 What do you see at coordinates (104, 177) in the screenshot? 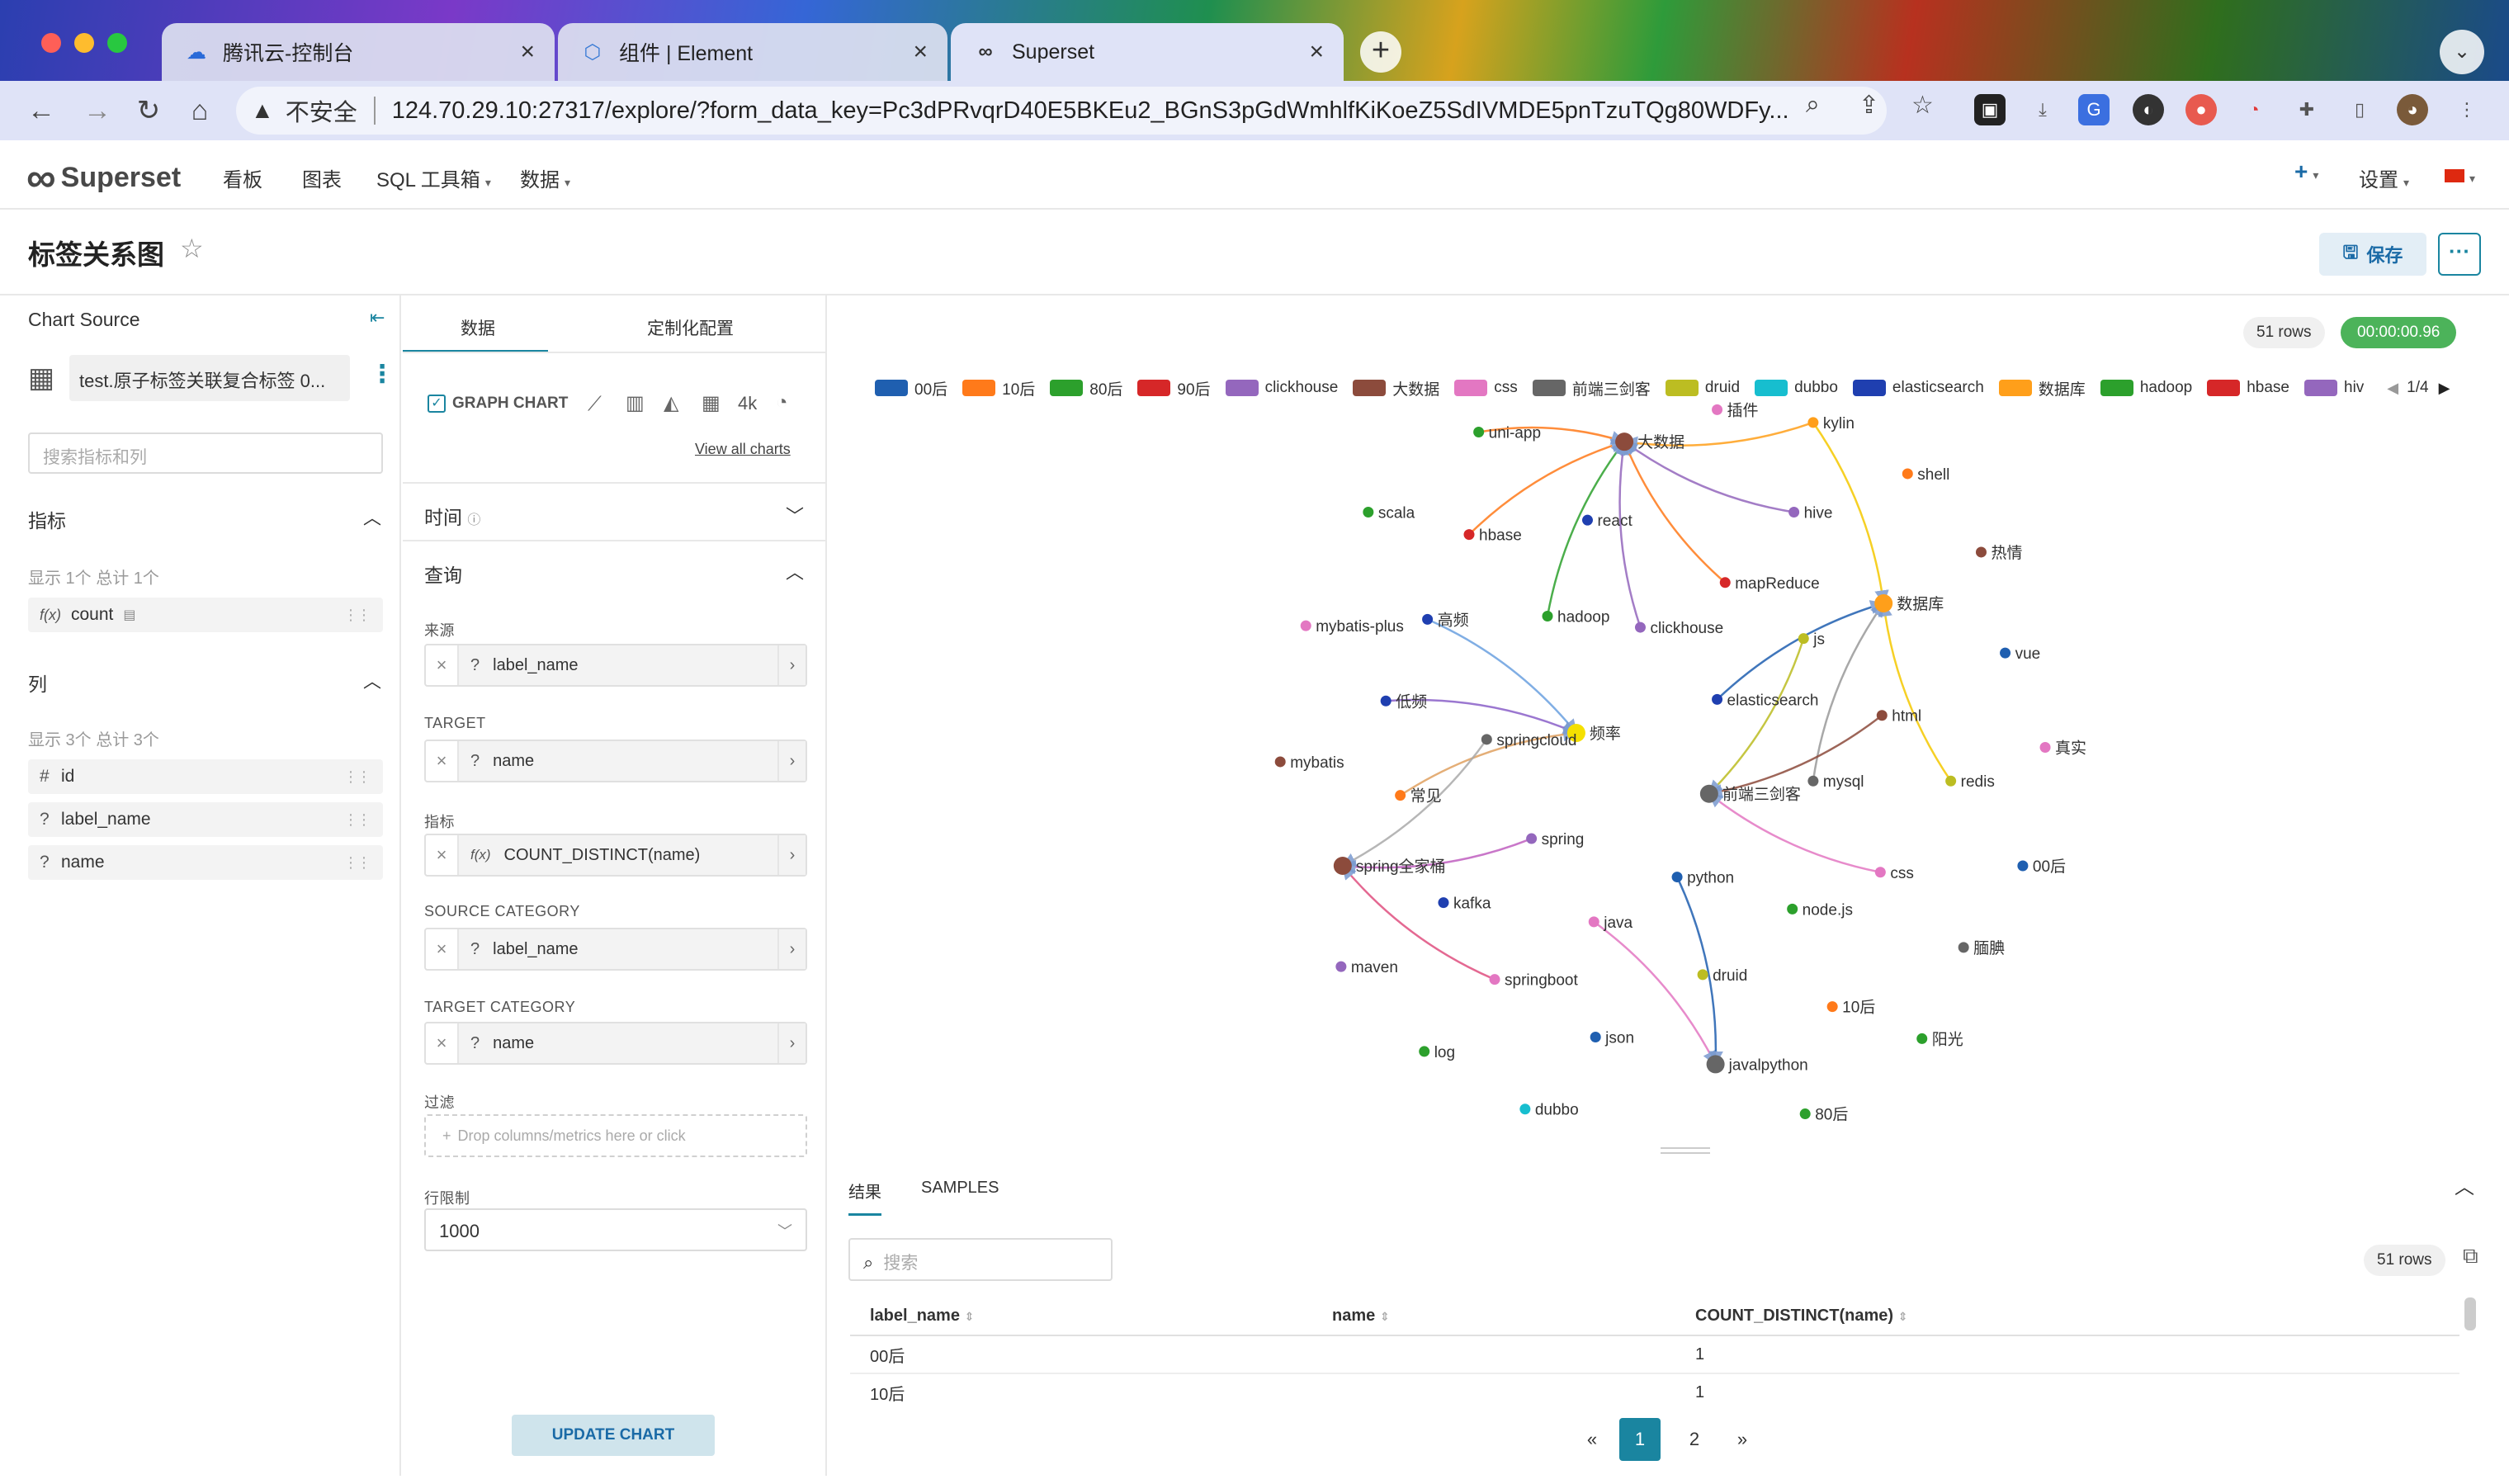
I see `superset-logo: ∞ Superset` at bounding box center [104, 177].